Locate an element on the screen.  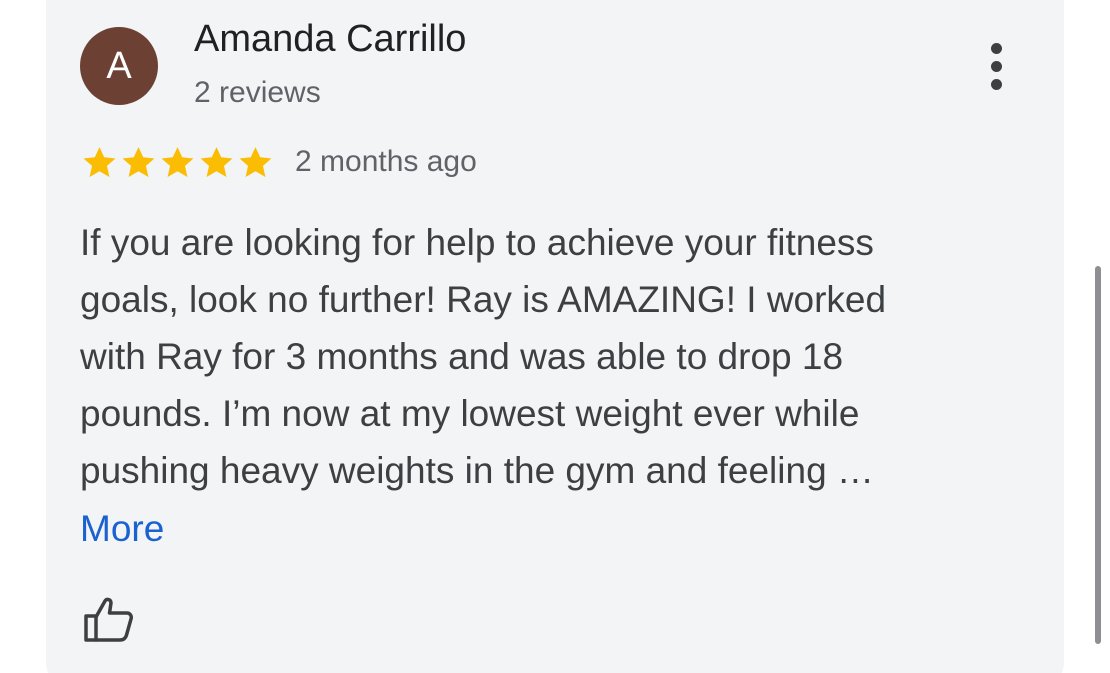
avatar: A is located at coordinates (119, 66).